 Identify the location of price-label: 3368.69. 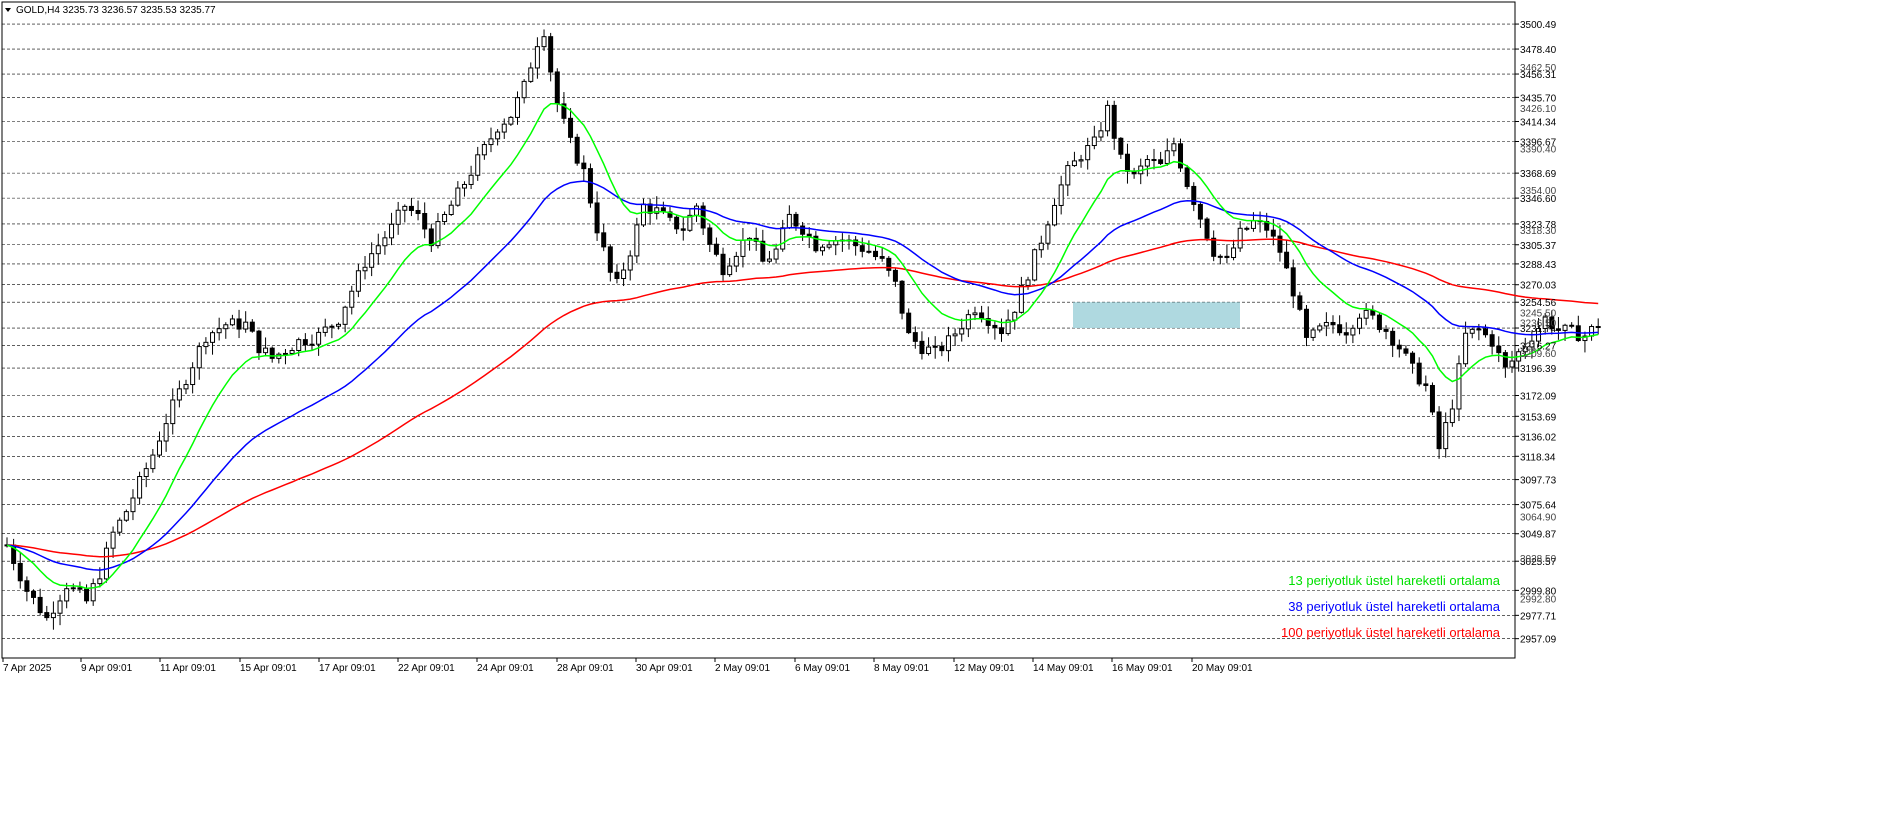
(1538, 174).